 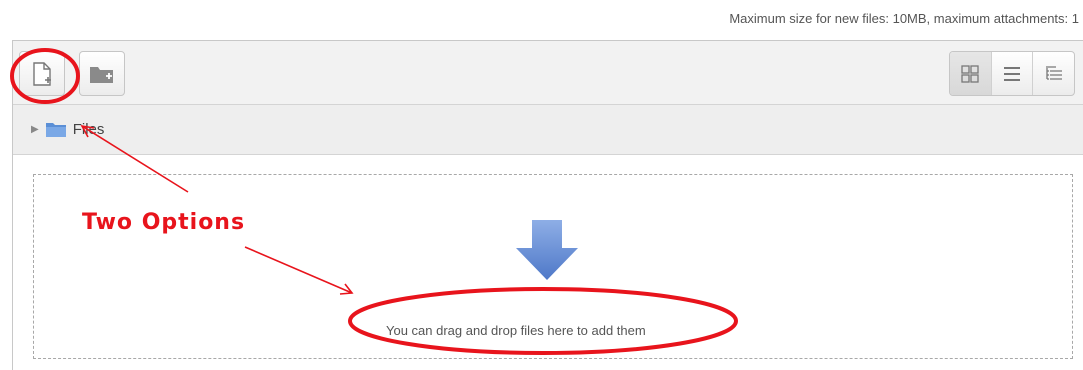 I want to click on list-view-button, so click(x=1013, y=73).